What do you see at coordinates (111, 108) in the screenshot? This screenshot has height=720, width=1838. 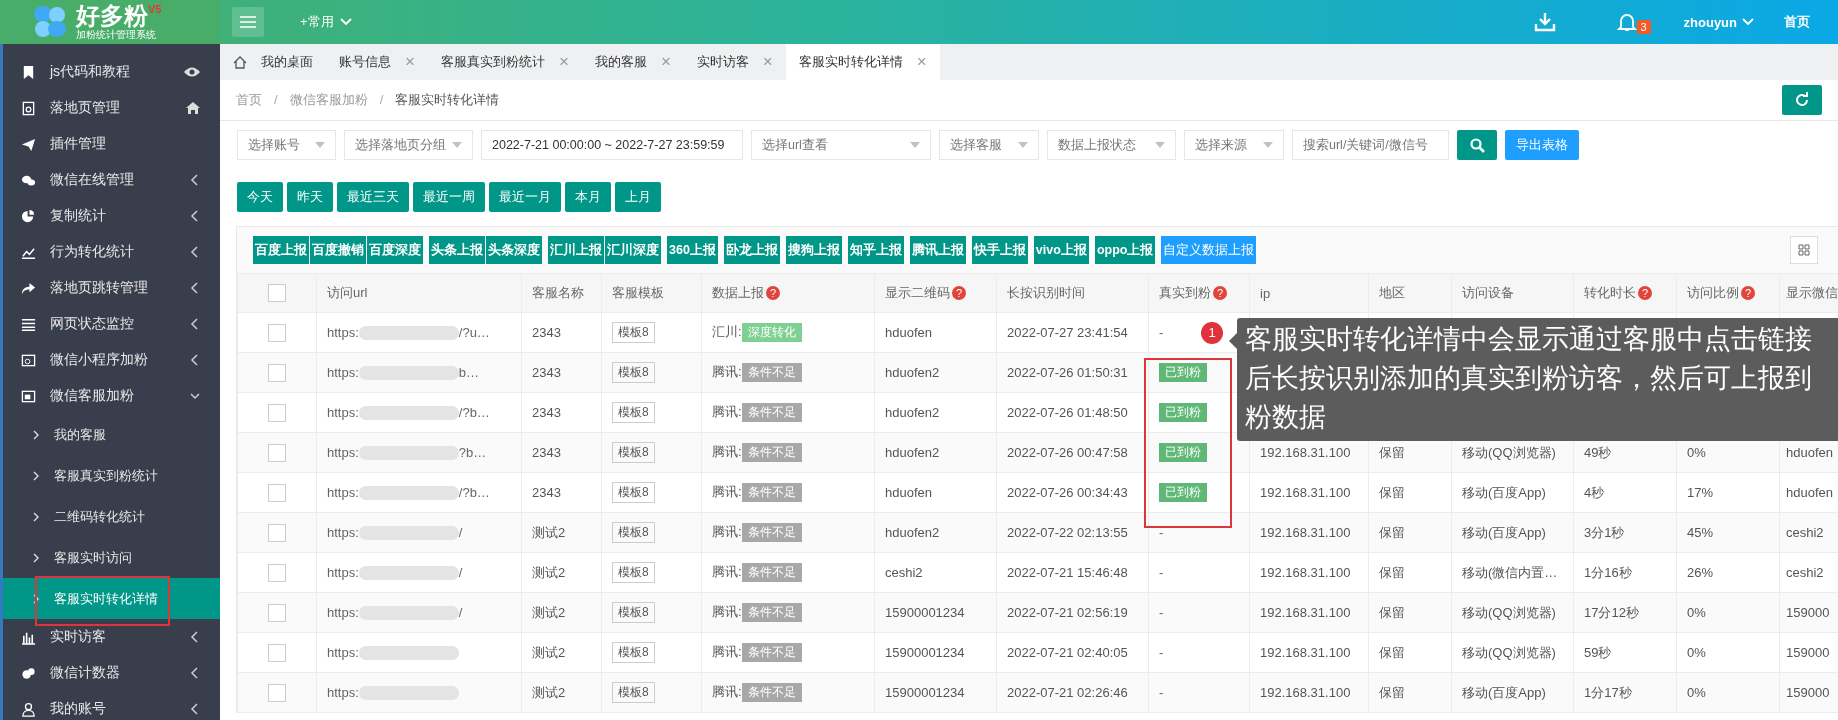 I see `sidebar-item: 落地页管理` at bounding box center [111, 108].